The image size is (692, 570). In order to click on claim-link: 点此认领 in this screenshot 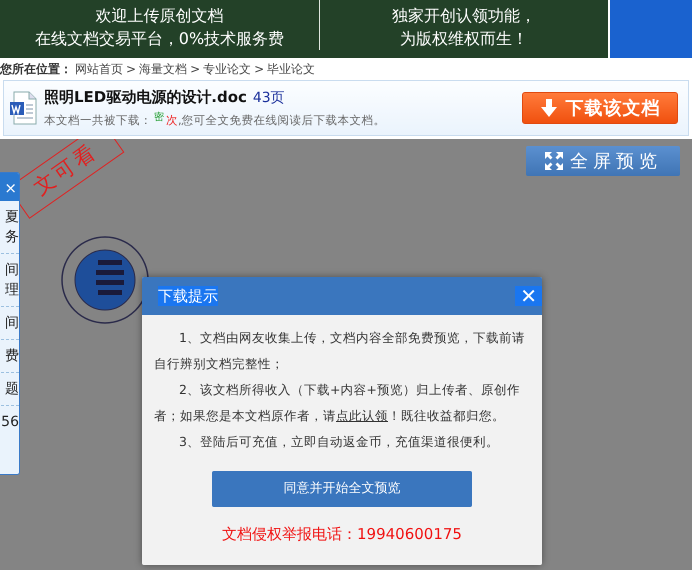, I will do `click(362, 415)`.